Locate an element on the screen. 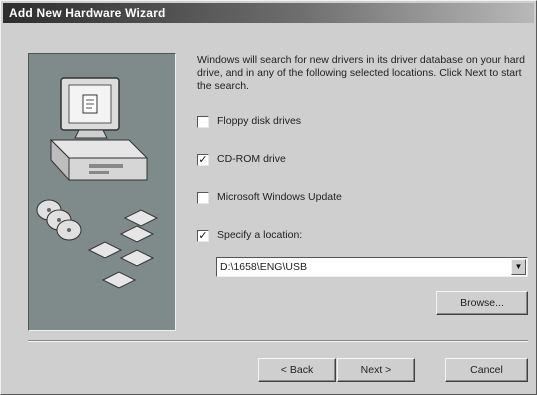  floppy-checkbox is located at coordinates (203, 122).